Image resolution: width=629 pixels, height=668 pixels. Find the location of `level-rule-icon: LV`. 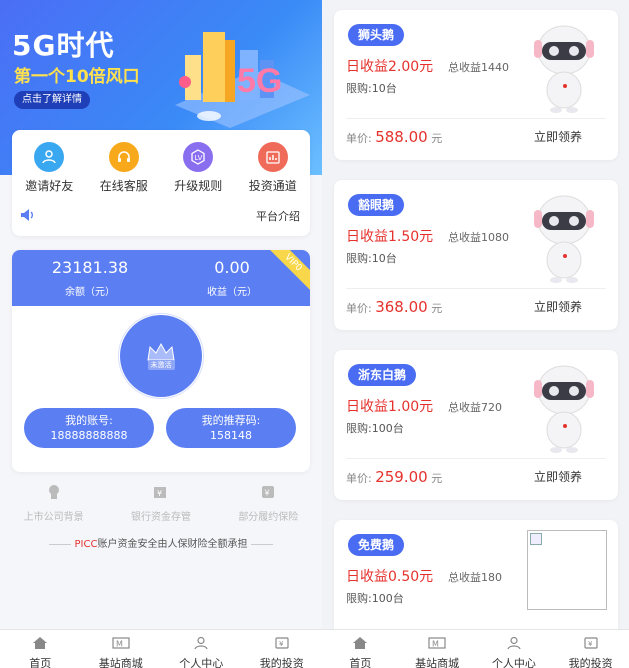

level-rule-icon: LV is located at coordinates (198, 157).